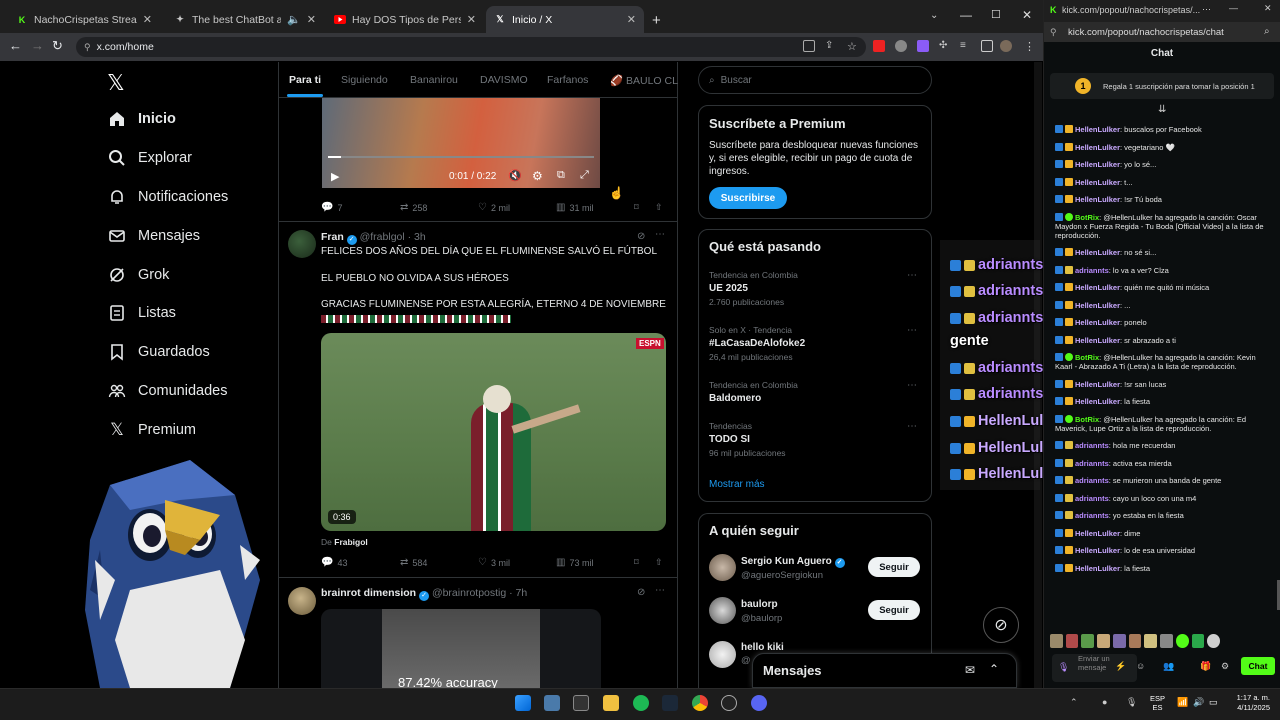 The image size is (1280, 720). What do you see at coordinates (753, 392) in the screenshot?
I see `trend-item: Tendencia en Colombia Baldomero` at bounding box center [753, 392].